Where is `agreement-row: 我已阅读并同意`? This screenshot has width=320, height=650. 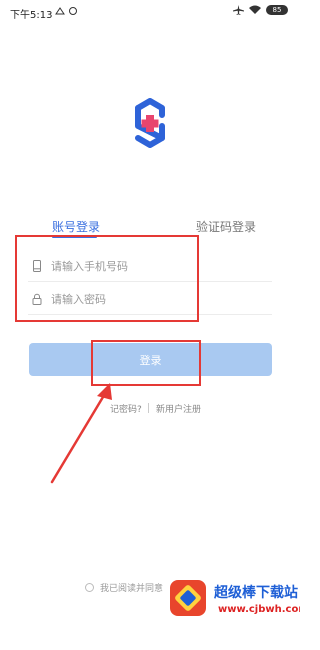 agreement-row: 我已阅读并同意 is located at coordinates (124, 587).